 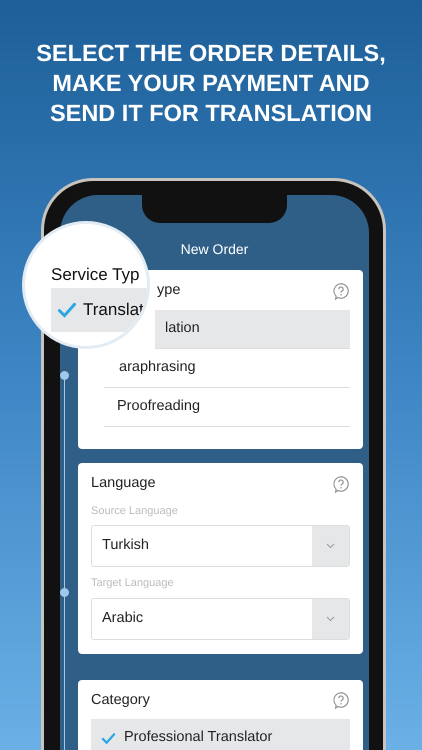 I want to click on option-label: Translat, so click(x=113, y=310).